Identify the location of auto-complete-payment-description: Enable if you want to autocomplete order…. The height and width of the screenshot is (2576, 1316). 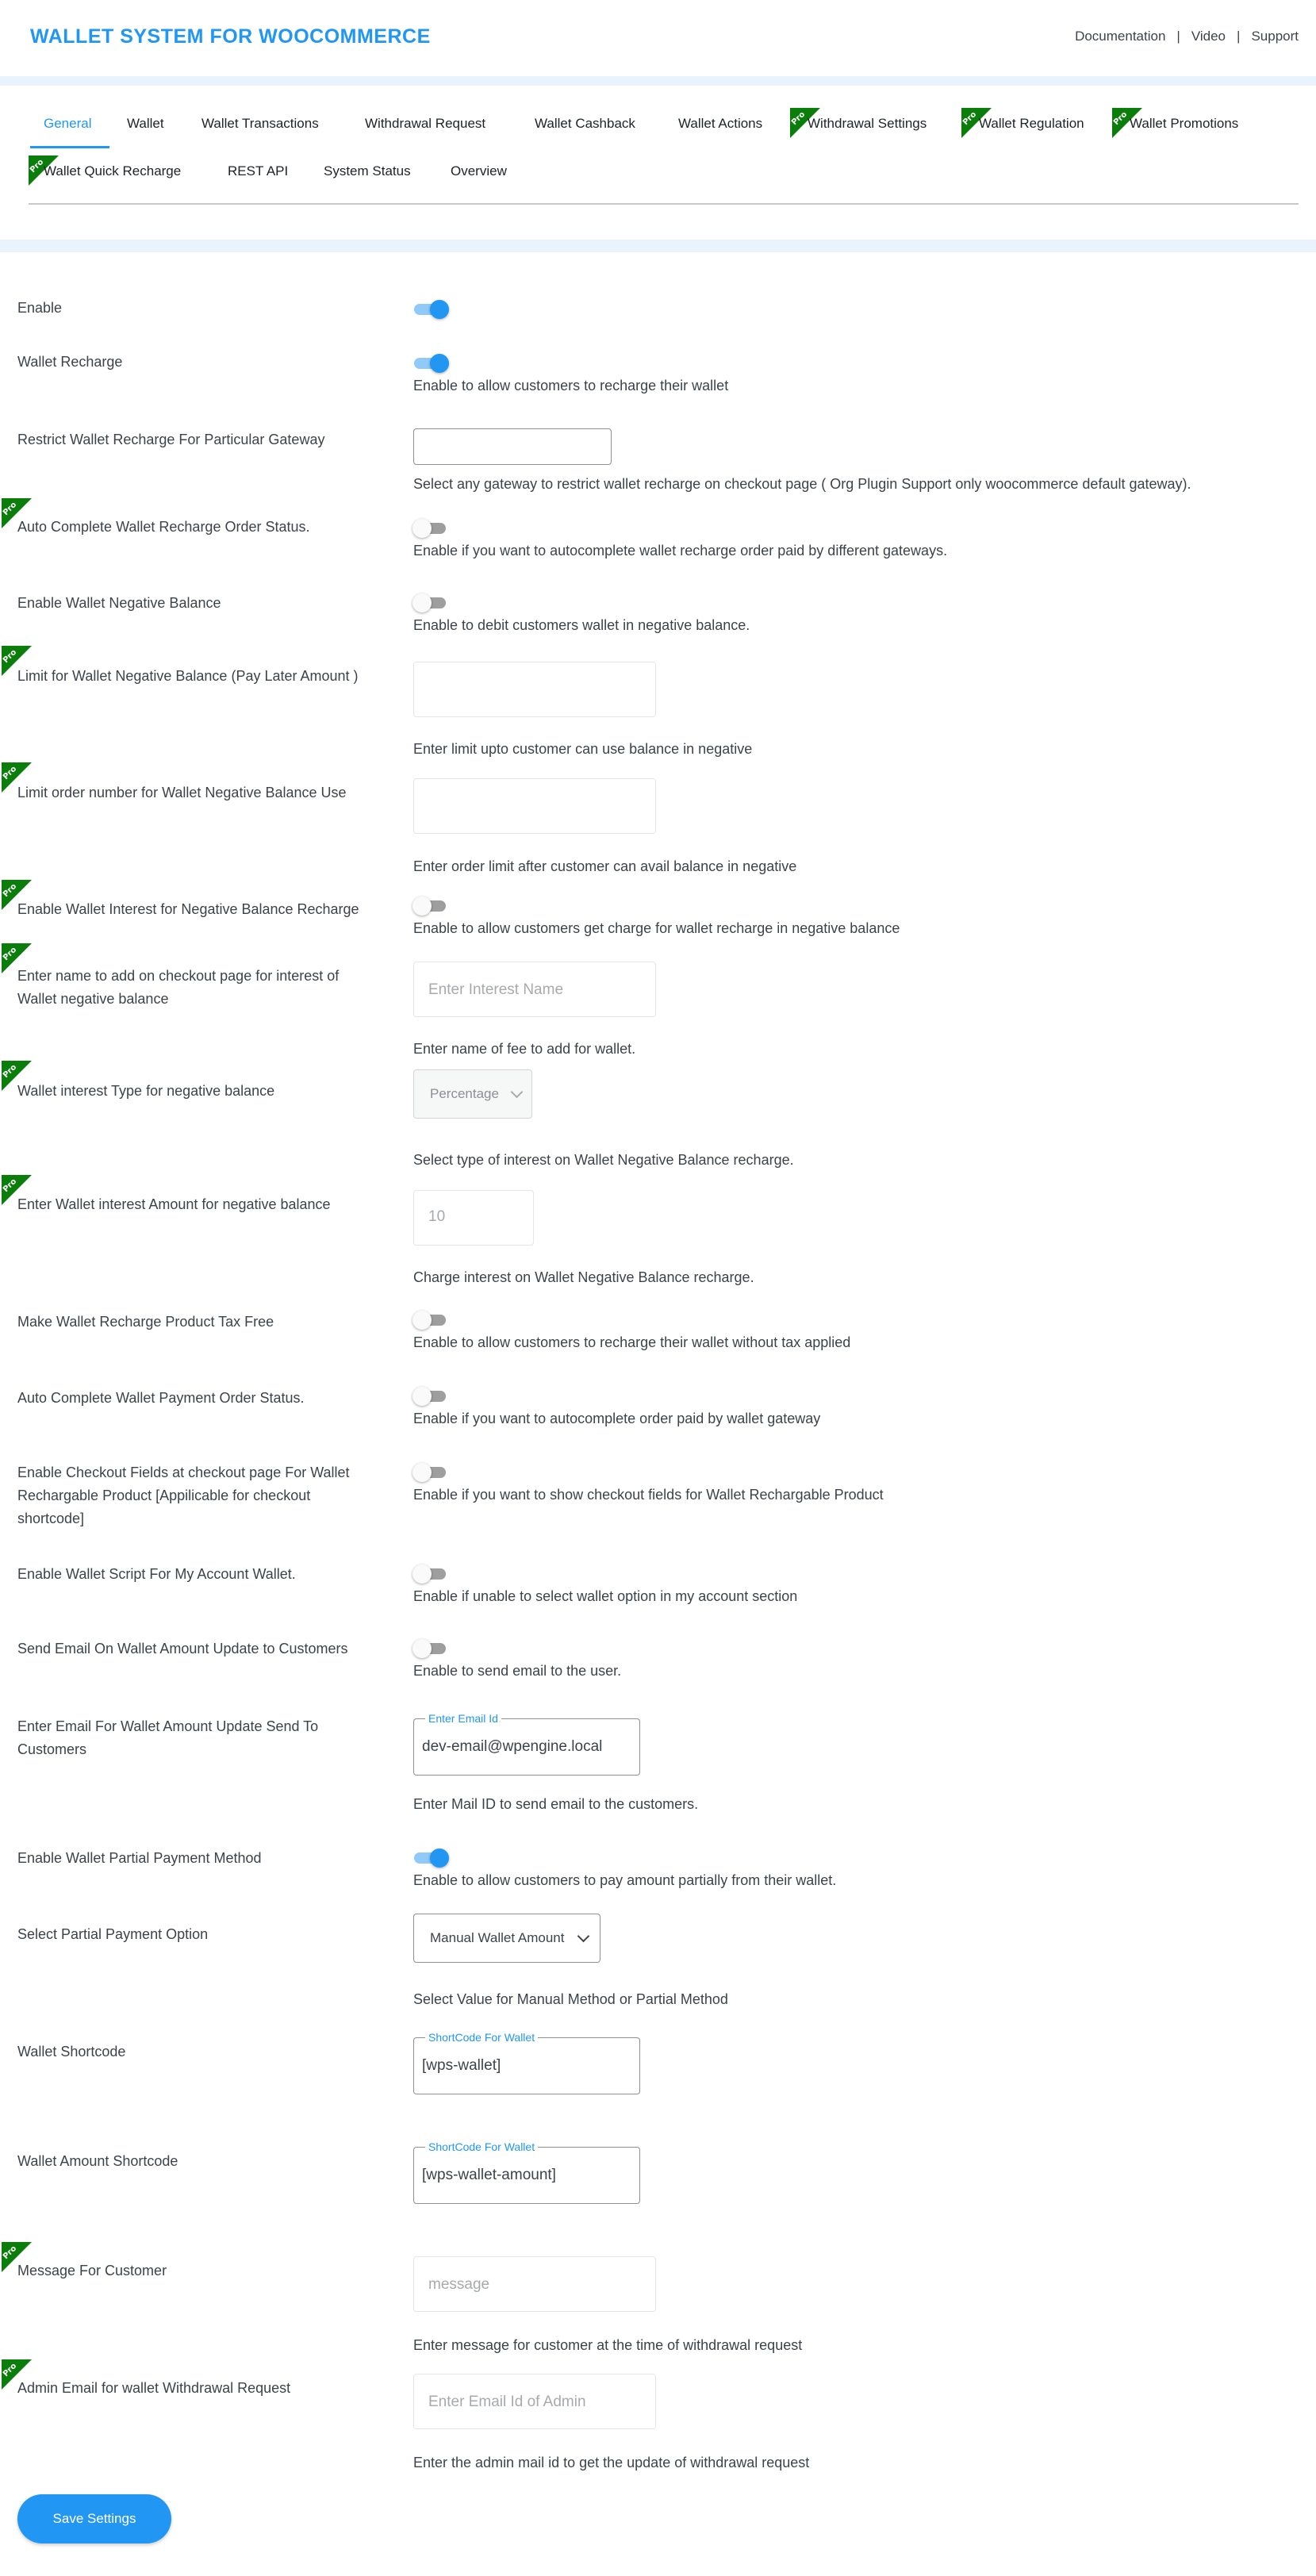
(617, 1418).